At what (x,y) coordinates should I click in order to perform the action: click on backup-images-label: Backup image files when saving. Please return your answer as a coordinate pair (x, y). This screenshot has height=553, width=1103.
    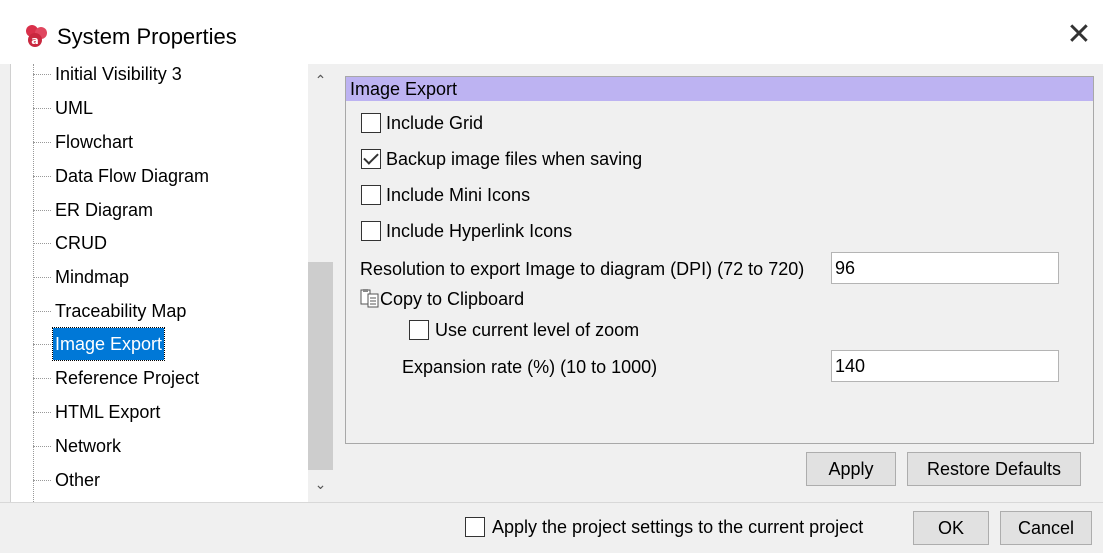
    Looking at the image, I should click on (514, 159).